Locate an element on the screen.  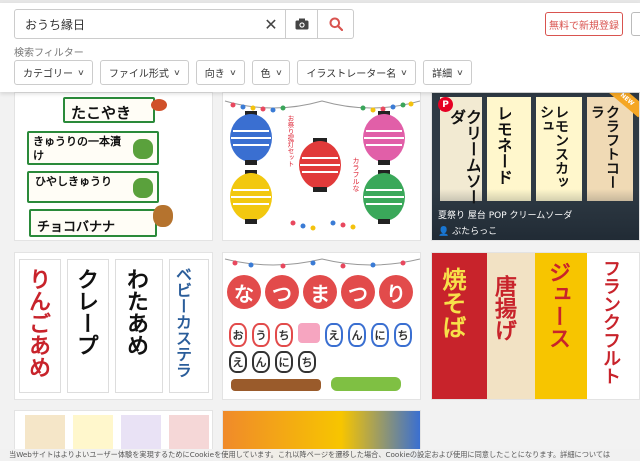
label-text: たこやき is located at coordinates (101, 113).